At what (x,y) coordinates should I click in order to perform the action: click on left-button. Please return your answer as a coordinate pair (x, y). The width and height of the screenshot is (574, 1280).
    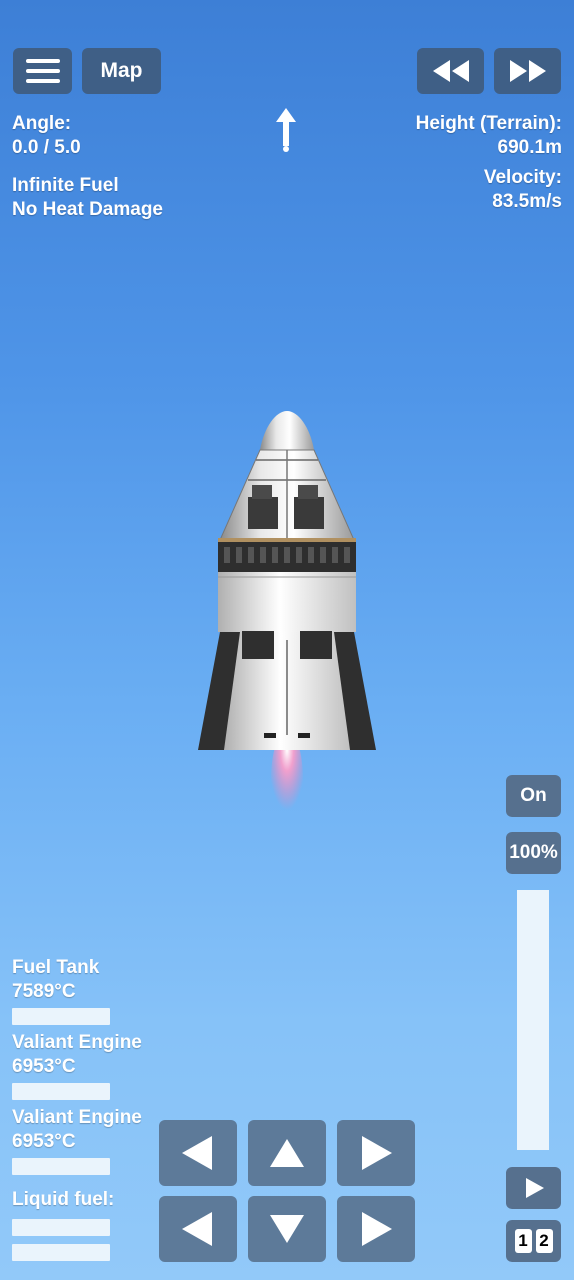
    Looking at the image, I should click on (198, 1229).